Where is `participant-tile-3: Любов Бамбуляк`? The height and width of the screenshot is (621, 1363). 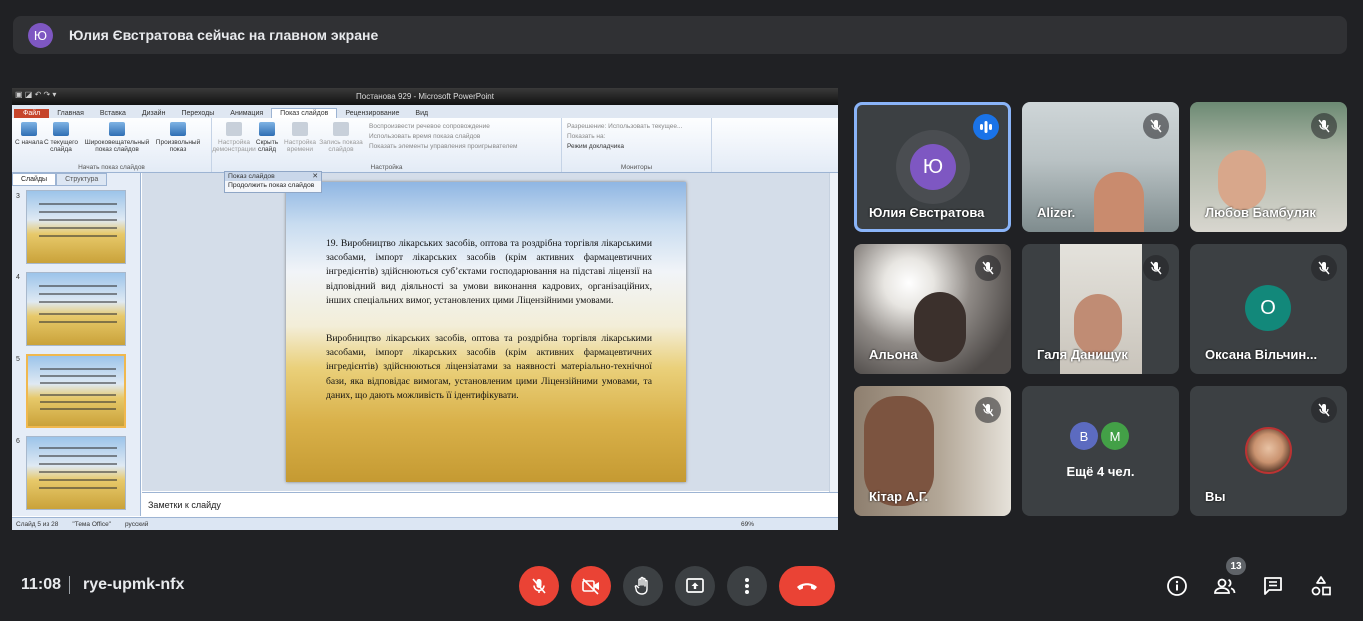 participant-tile-3: Любов Бамбуляк is located at coordinates (1268, 167).